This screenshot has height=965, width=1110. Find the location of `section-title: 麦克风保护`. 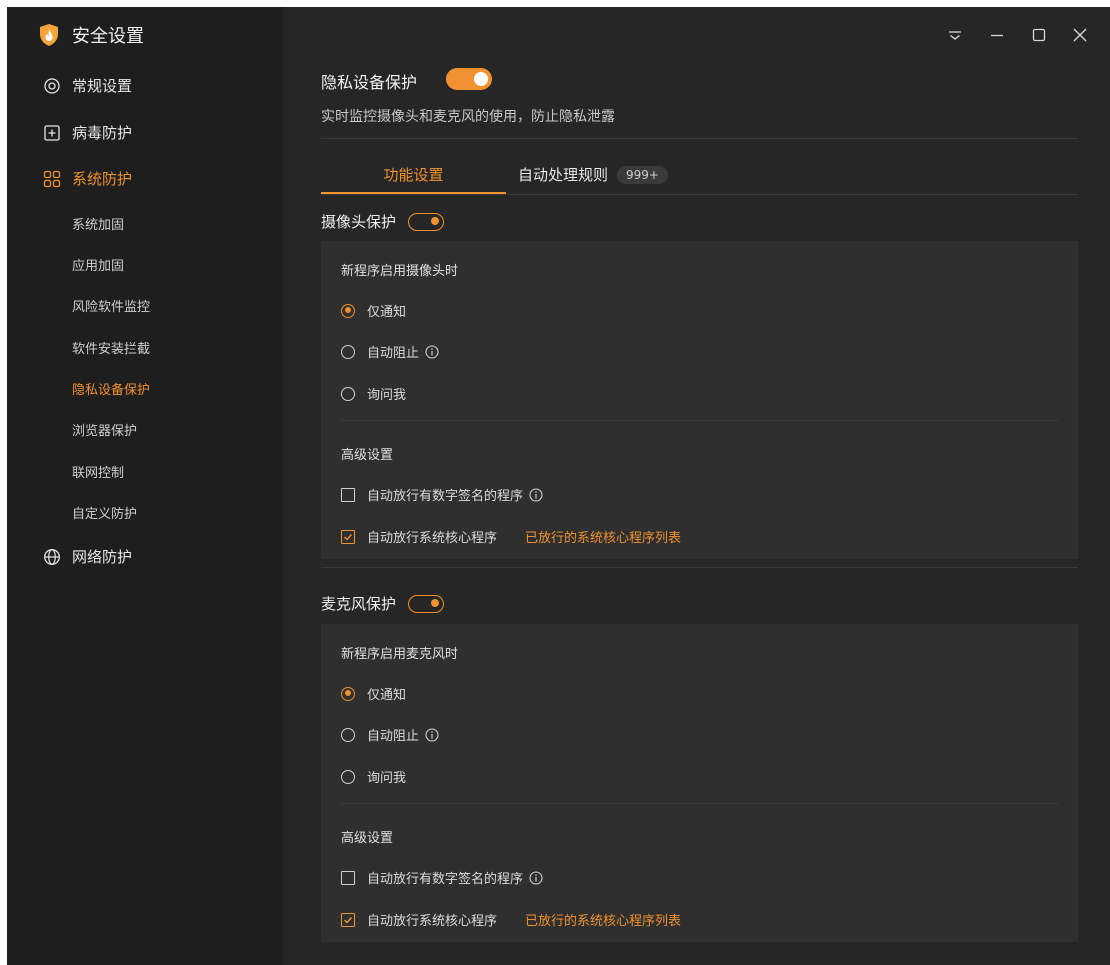

section-title: 麦克风保护 is located at coordinates (359, 604).